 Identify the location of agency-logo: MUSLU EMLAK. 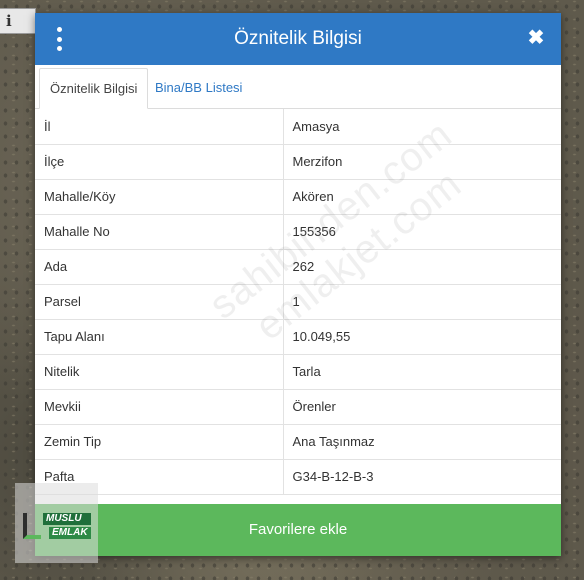
(56, 523).